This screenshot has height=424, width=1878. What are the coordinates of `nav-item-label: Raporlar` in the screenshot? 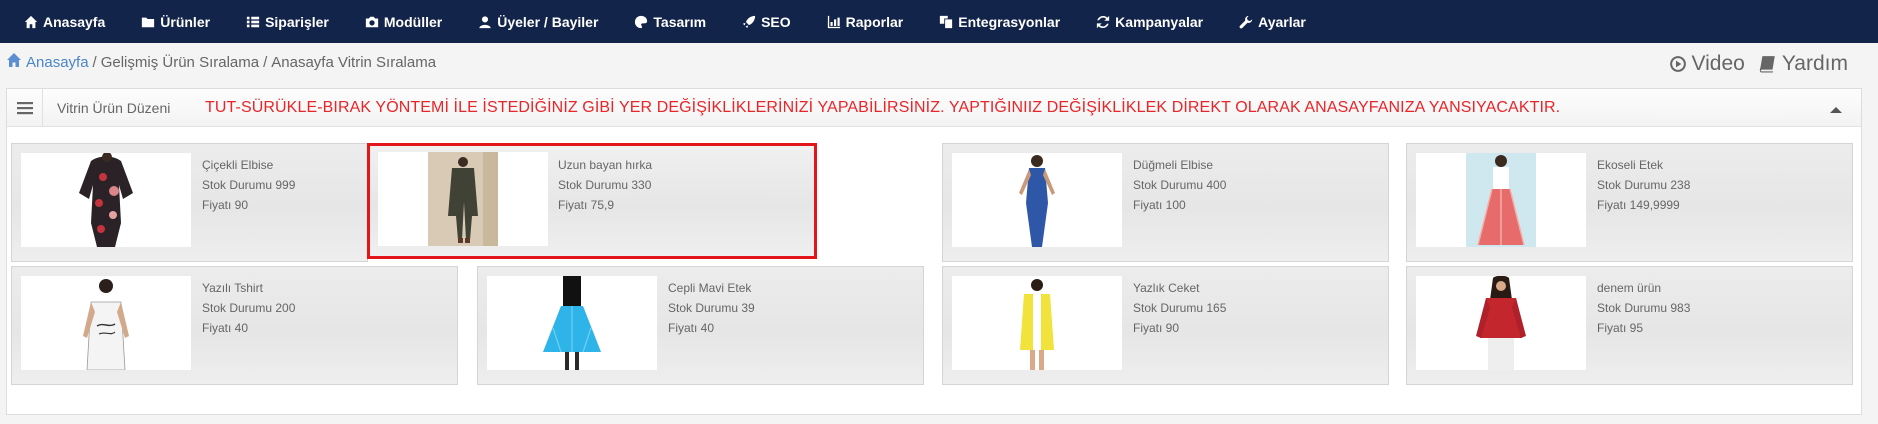 It's located at (874, 21).